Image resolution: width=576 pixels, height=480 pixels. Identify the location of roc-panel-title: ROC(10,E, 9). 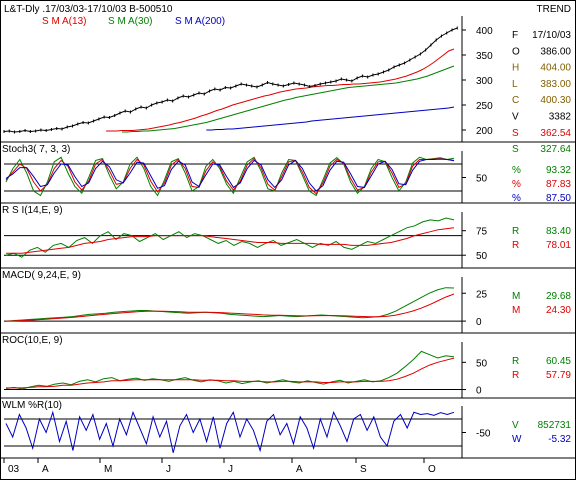
(32, 340).